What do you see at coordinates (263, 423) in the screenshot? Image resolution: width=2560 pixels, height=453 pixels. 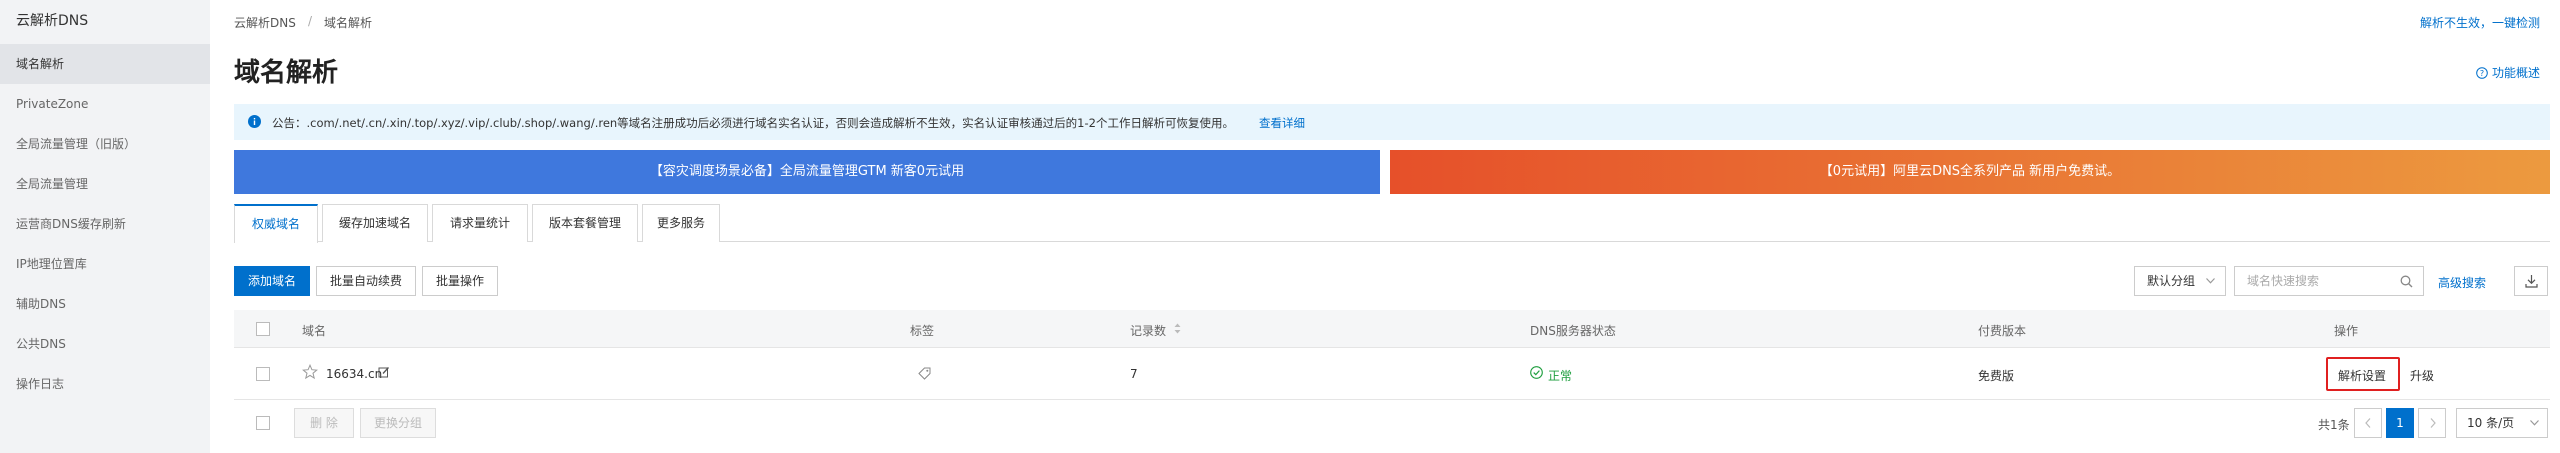 I see `footer-select-all-checkbox` at bounding box center [263, 423].